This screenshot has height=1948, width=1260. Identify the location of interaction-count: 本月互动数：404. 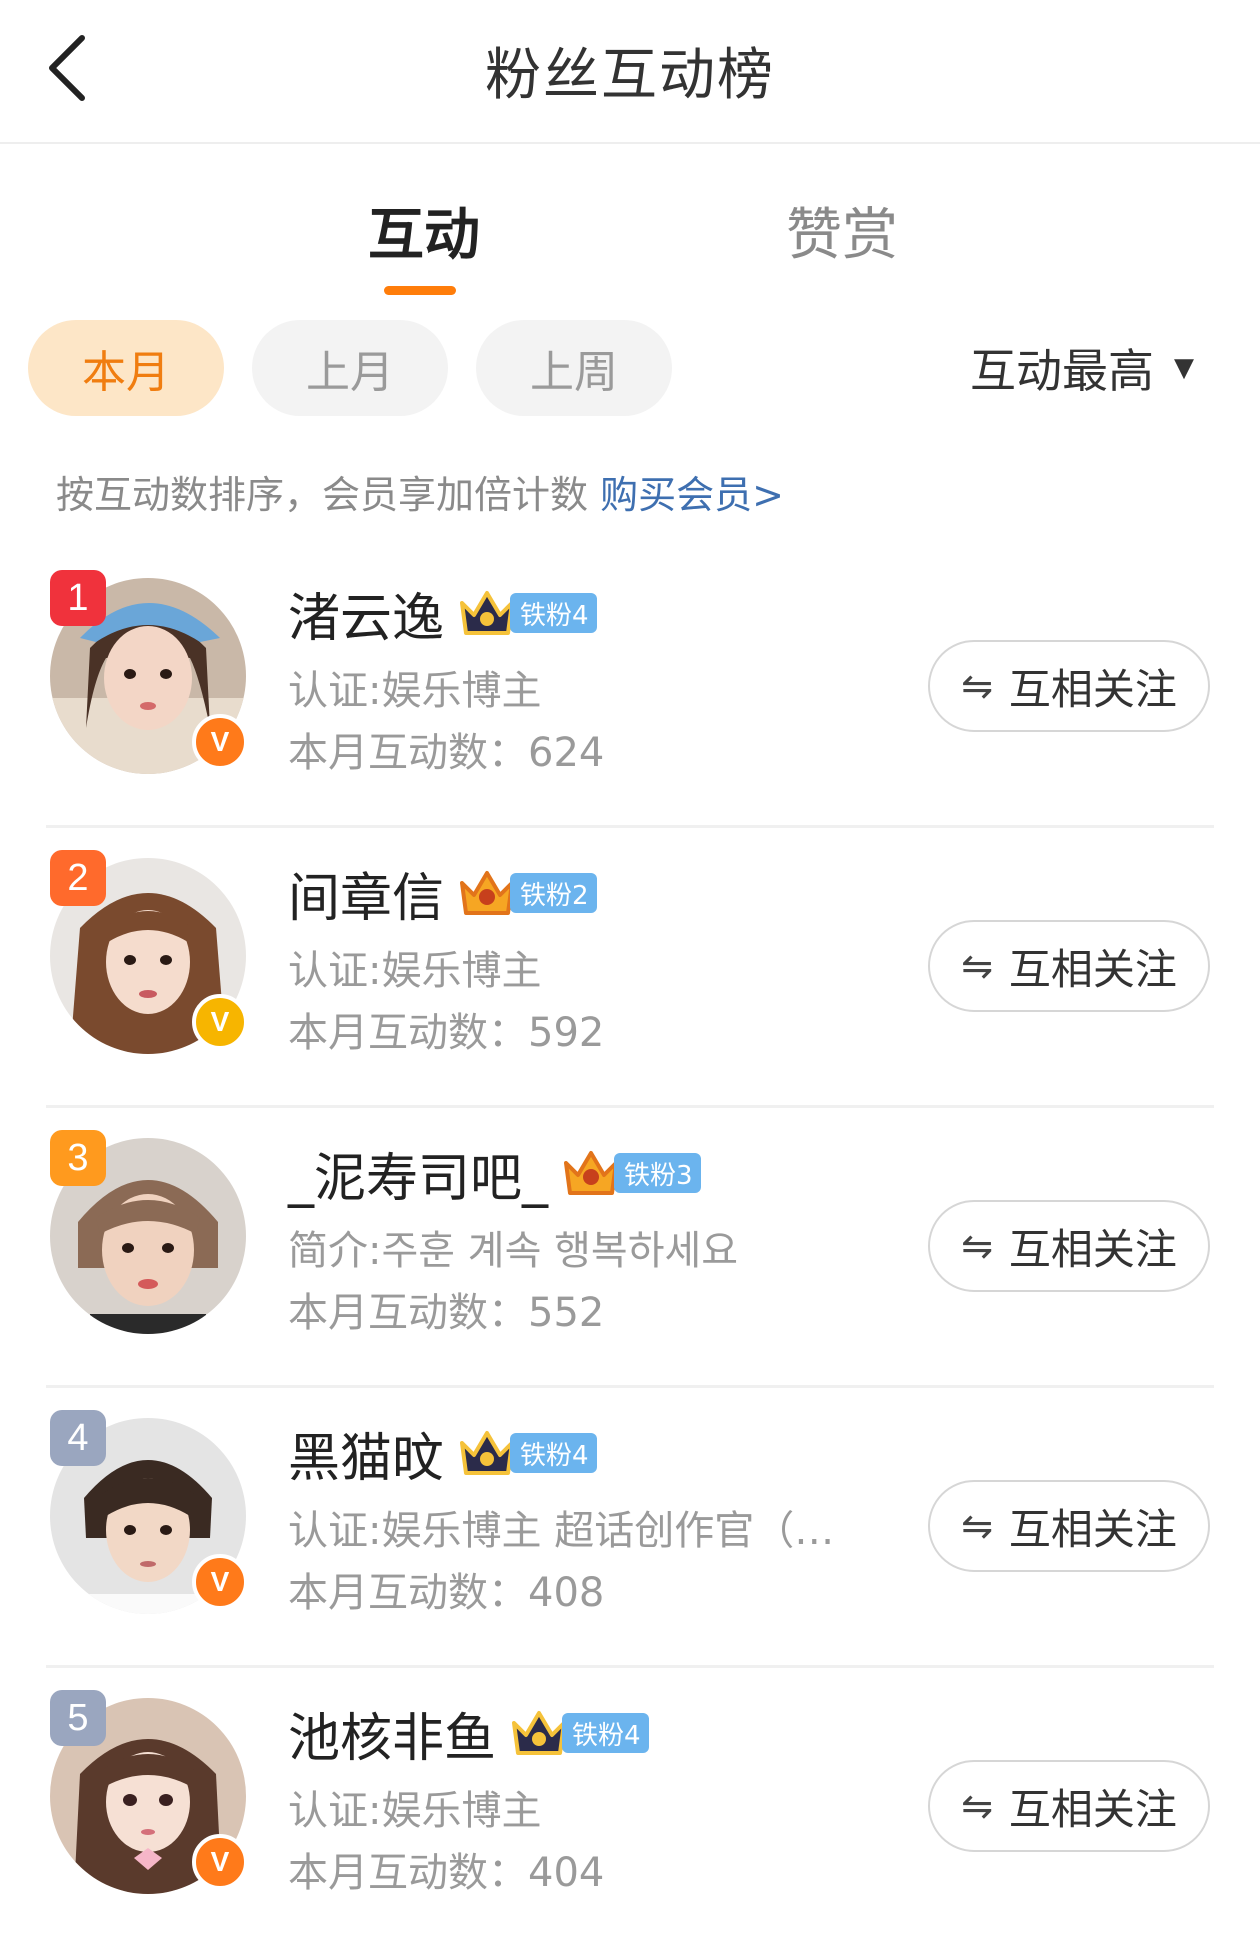
(446, 1873).